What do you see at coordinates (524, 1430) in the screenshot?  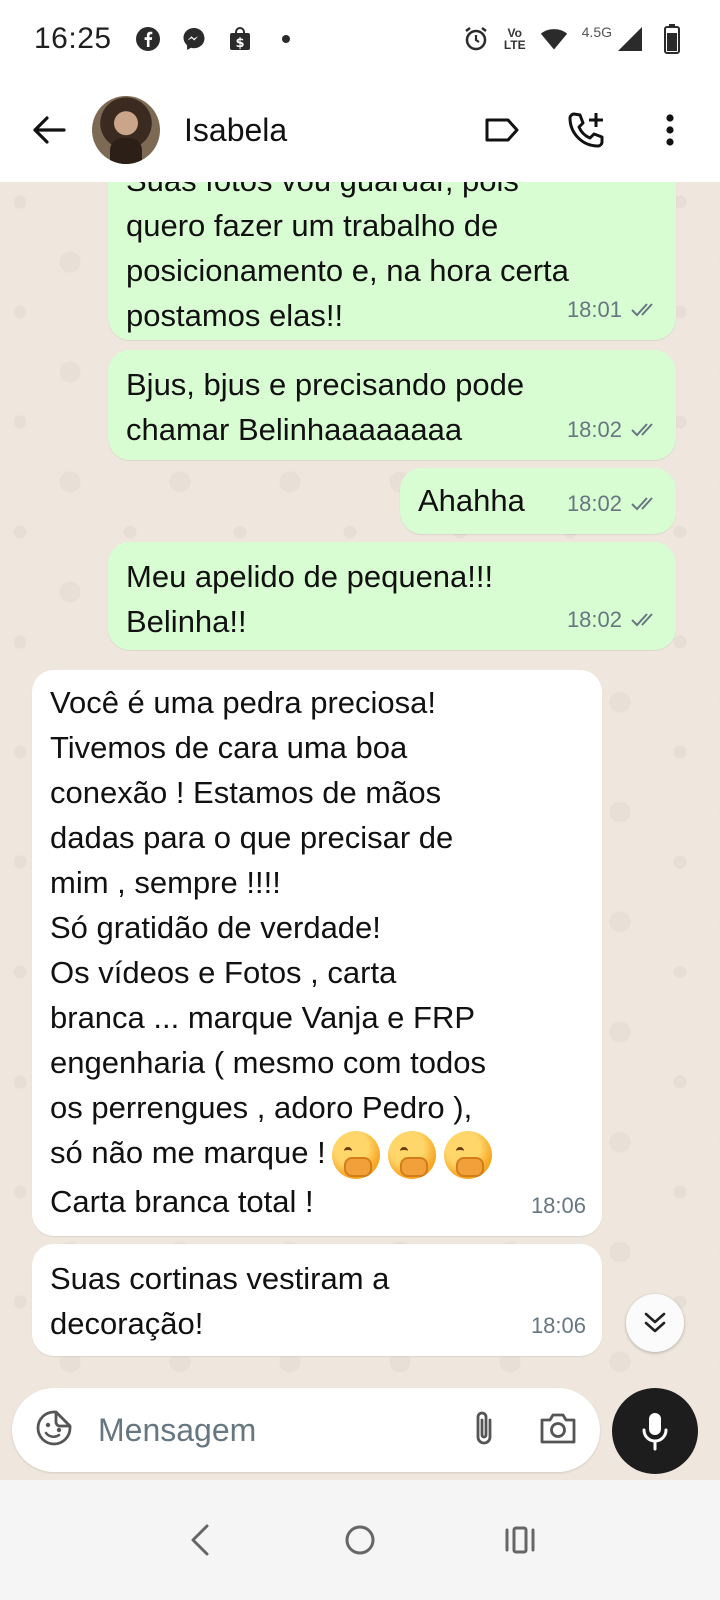 I see `input-actions` at bounding box center [524, 1430].